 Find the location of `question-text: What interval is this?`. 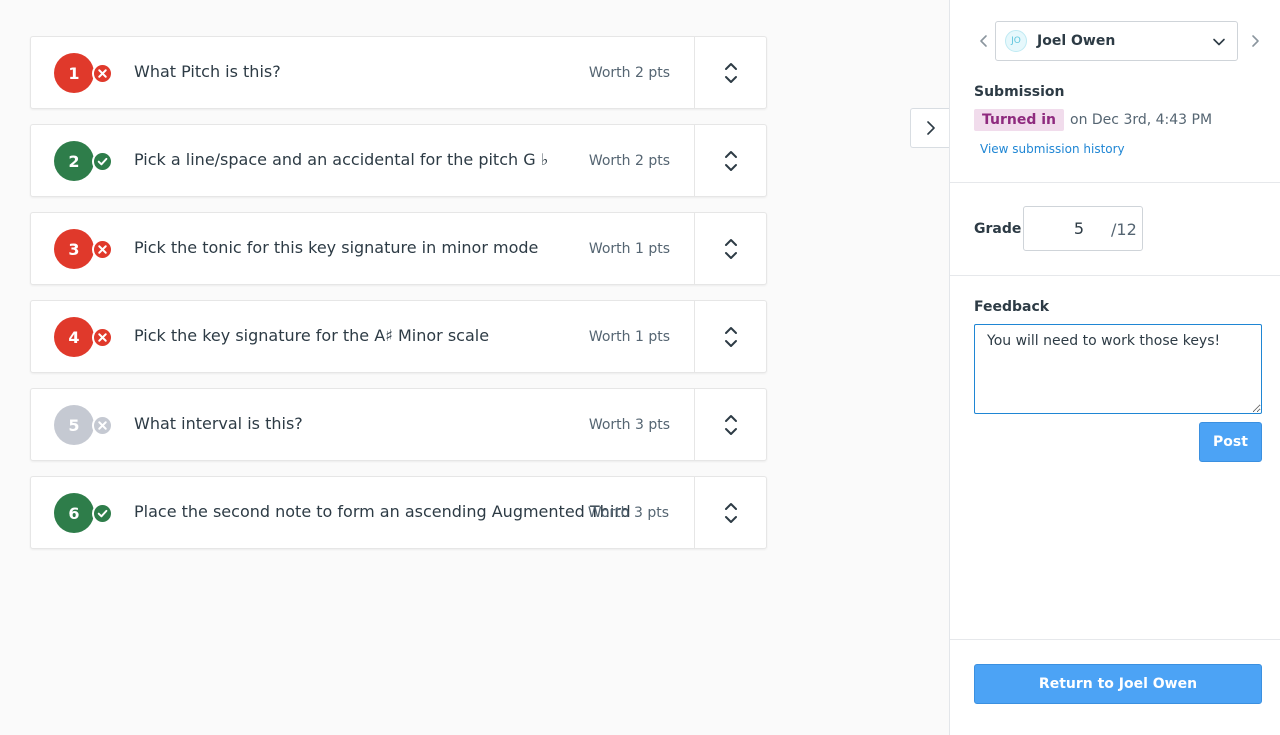

question-text: What interval is this? is located at coordinates (218, 423).